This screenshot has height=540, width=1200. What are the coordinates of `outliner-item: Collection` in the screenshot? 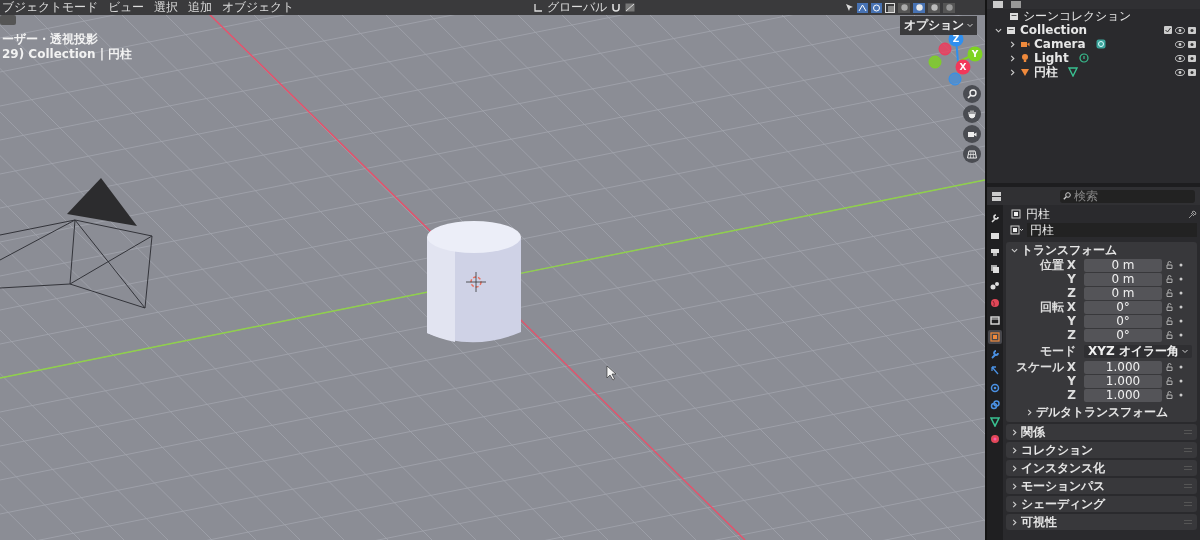 It's located at (1054, 30).